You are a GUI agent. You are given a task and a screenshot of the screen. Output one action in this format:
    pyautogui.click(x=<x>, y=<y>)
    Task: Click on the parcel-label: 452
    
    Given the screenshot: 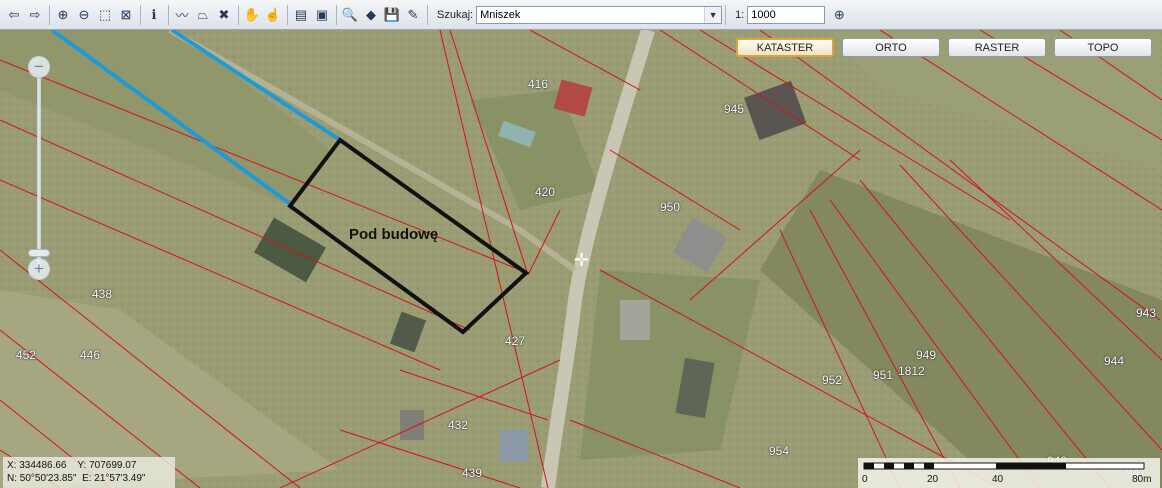 What is the action you would take?
    pyautogui.click(x=26, y=355)
    